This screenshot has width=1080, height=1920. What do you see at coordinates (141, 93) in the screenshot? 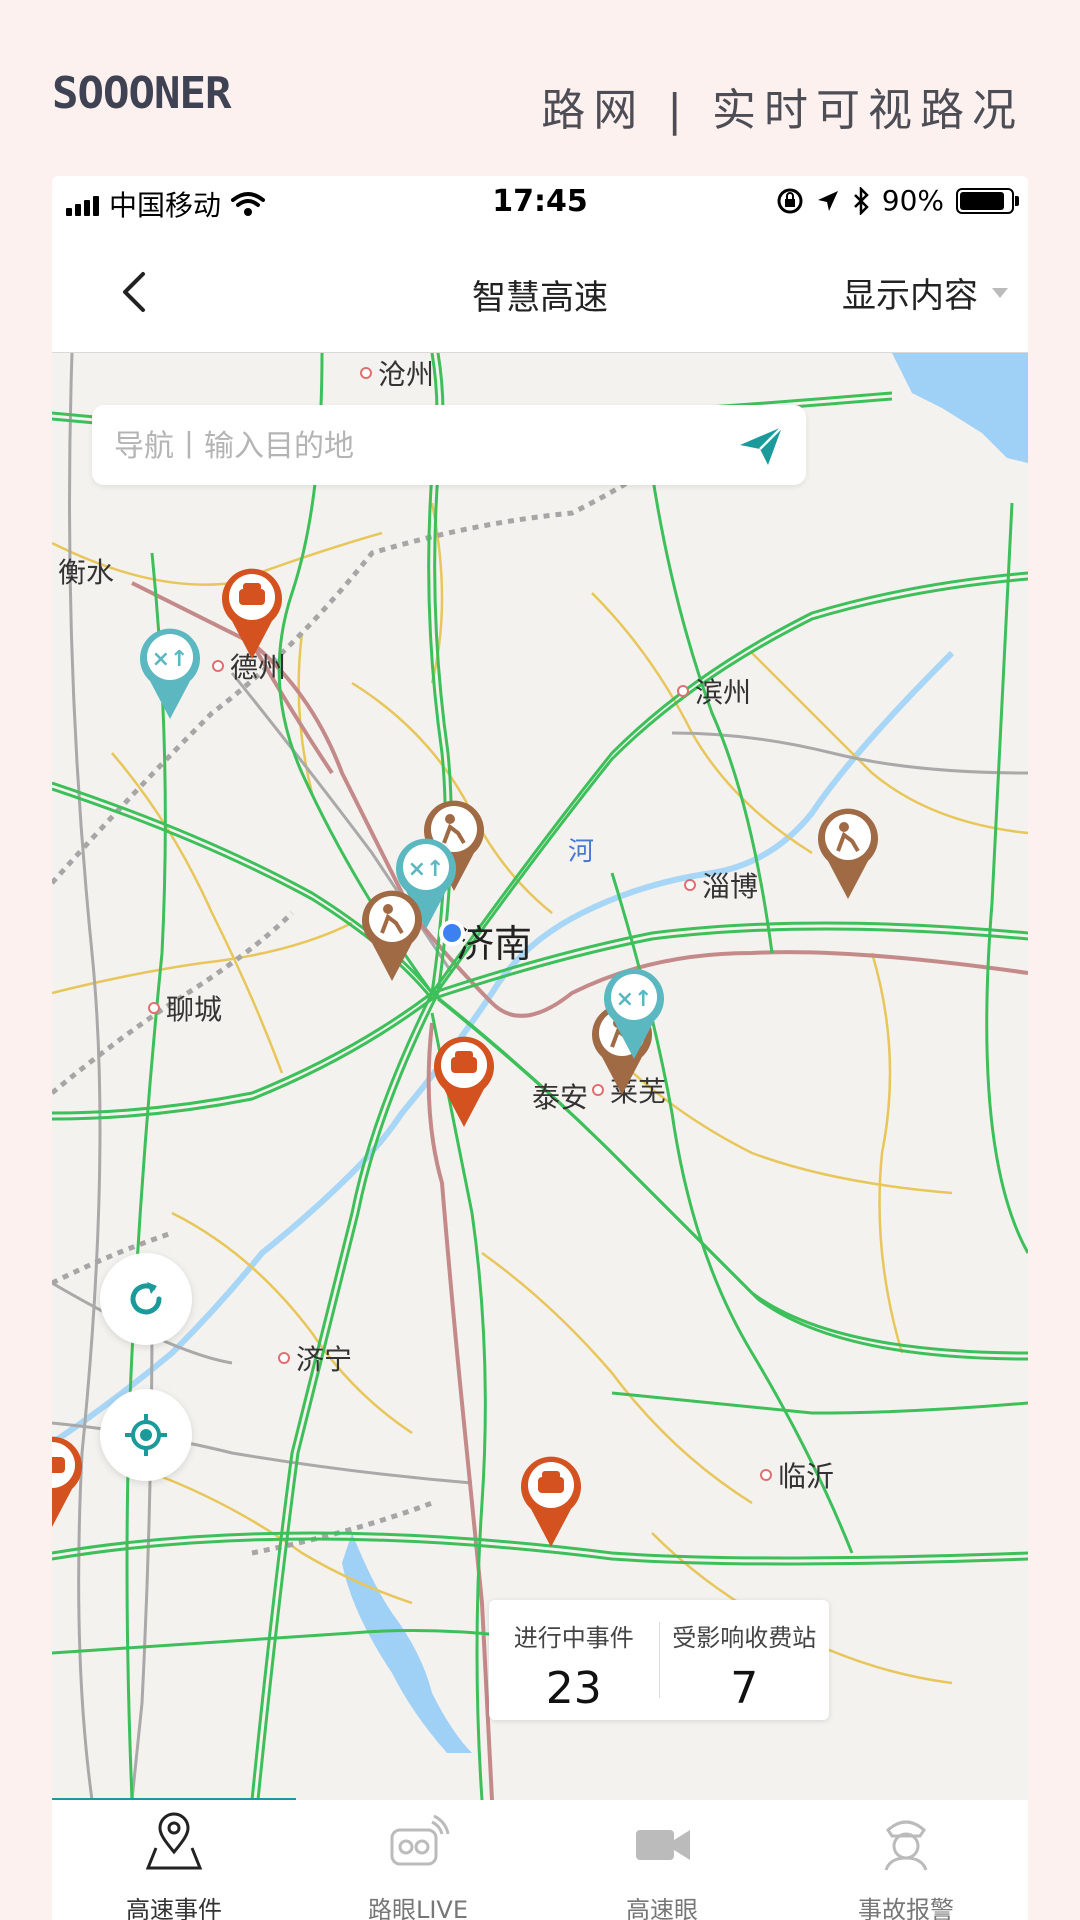
I see `brand-logo: SOOONER` at bounding box center [141, 93].